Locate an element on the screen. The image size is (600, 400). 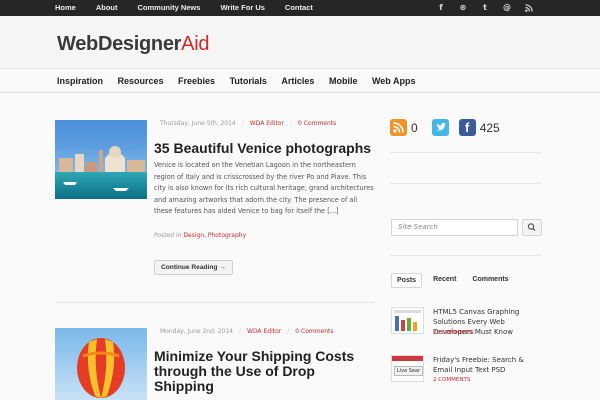
site-logo: WebDesignerAid is located at coordinates (133, 44).